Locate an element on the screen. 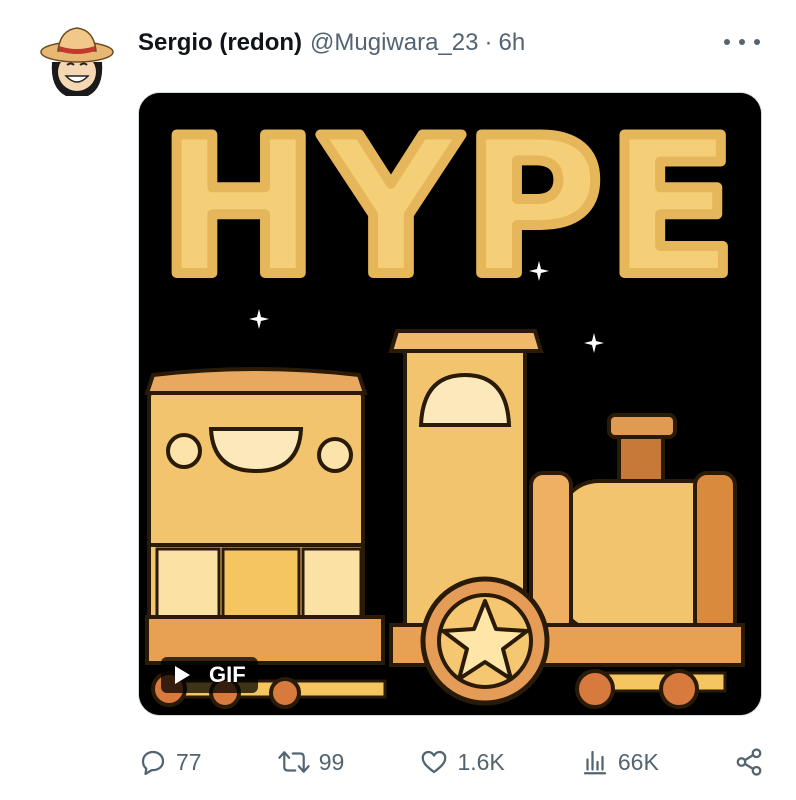 Image resolution: width=796 pixels, height=800 pixels. more-icon is located at coordinates (742, 42).